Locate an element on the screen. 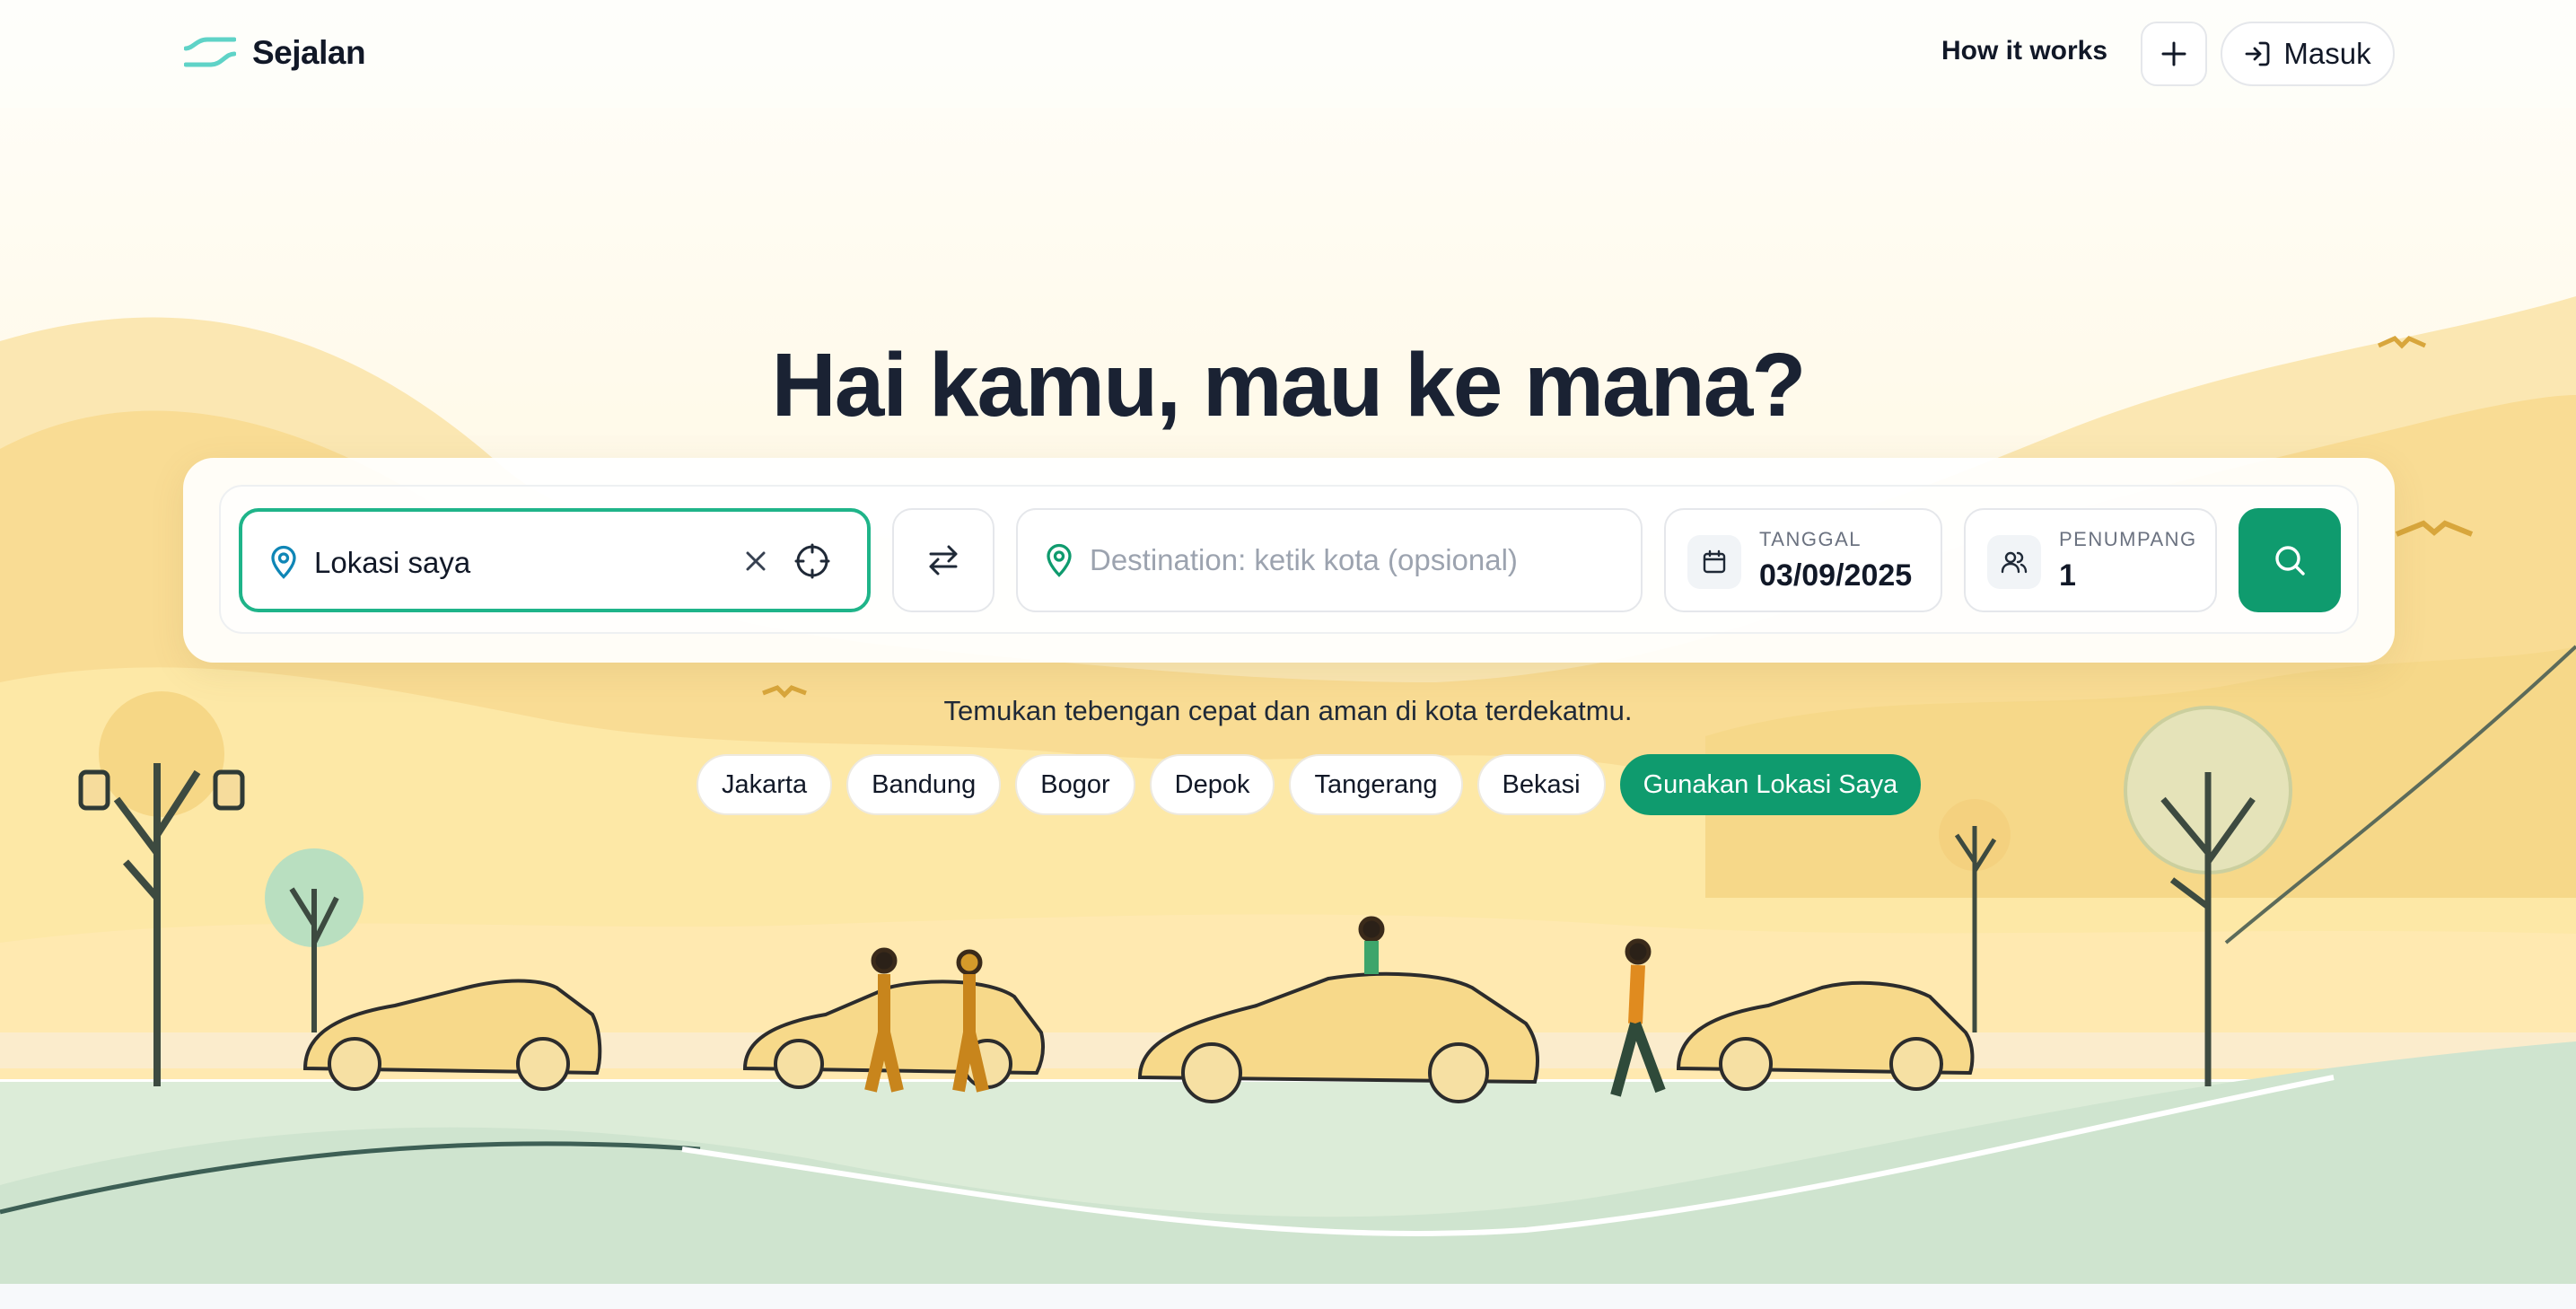 This screenshot has width=2576, height=1309. add-button is located at coordinates (2174, 54).